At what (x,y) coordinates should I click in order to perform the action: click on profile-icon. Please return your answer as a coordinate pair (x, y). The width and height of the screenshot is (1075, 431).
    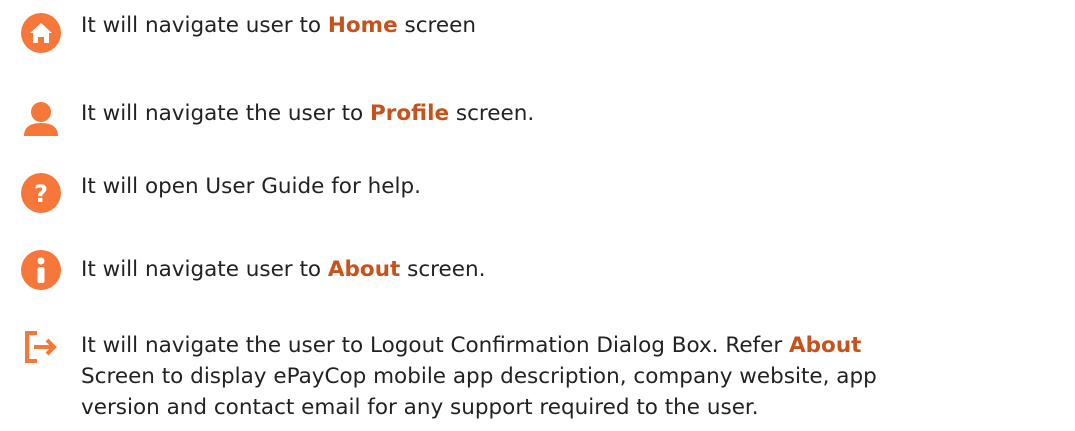
    Looking at the image, I should click on (41, 120).